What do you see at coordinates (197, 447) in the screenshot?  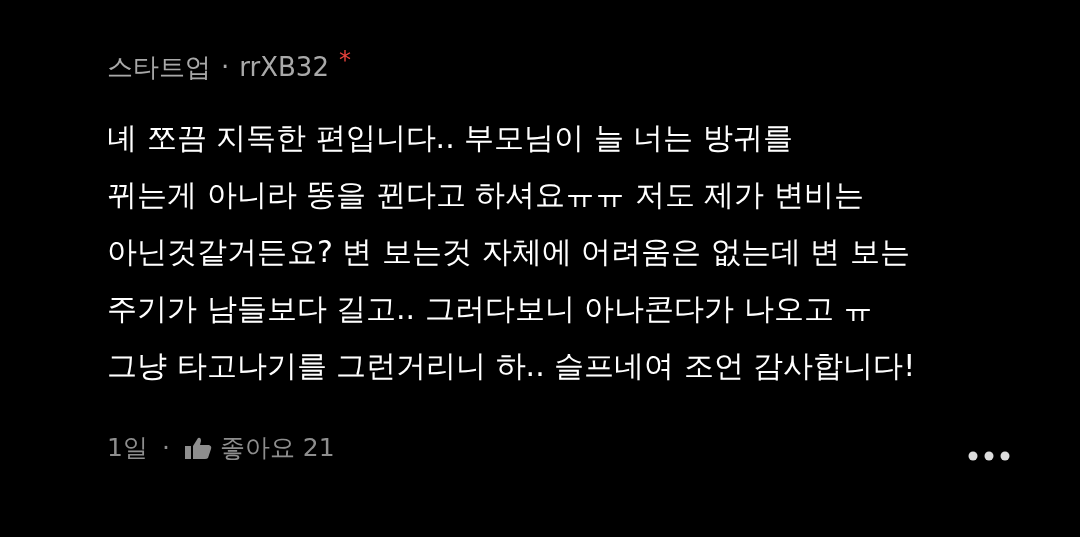 I see `thumbs-up-icon` at bounding box center [197, 447].